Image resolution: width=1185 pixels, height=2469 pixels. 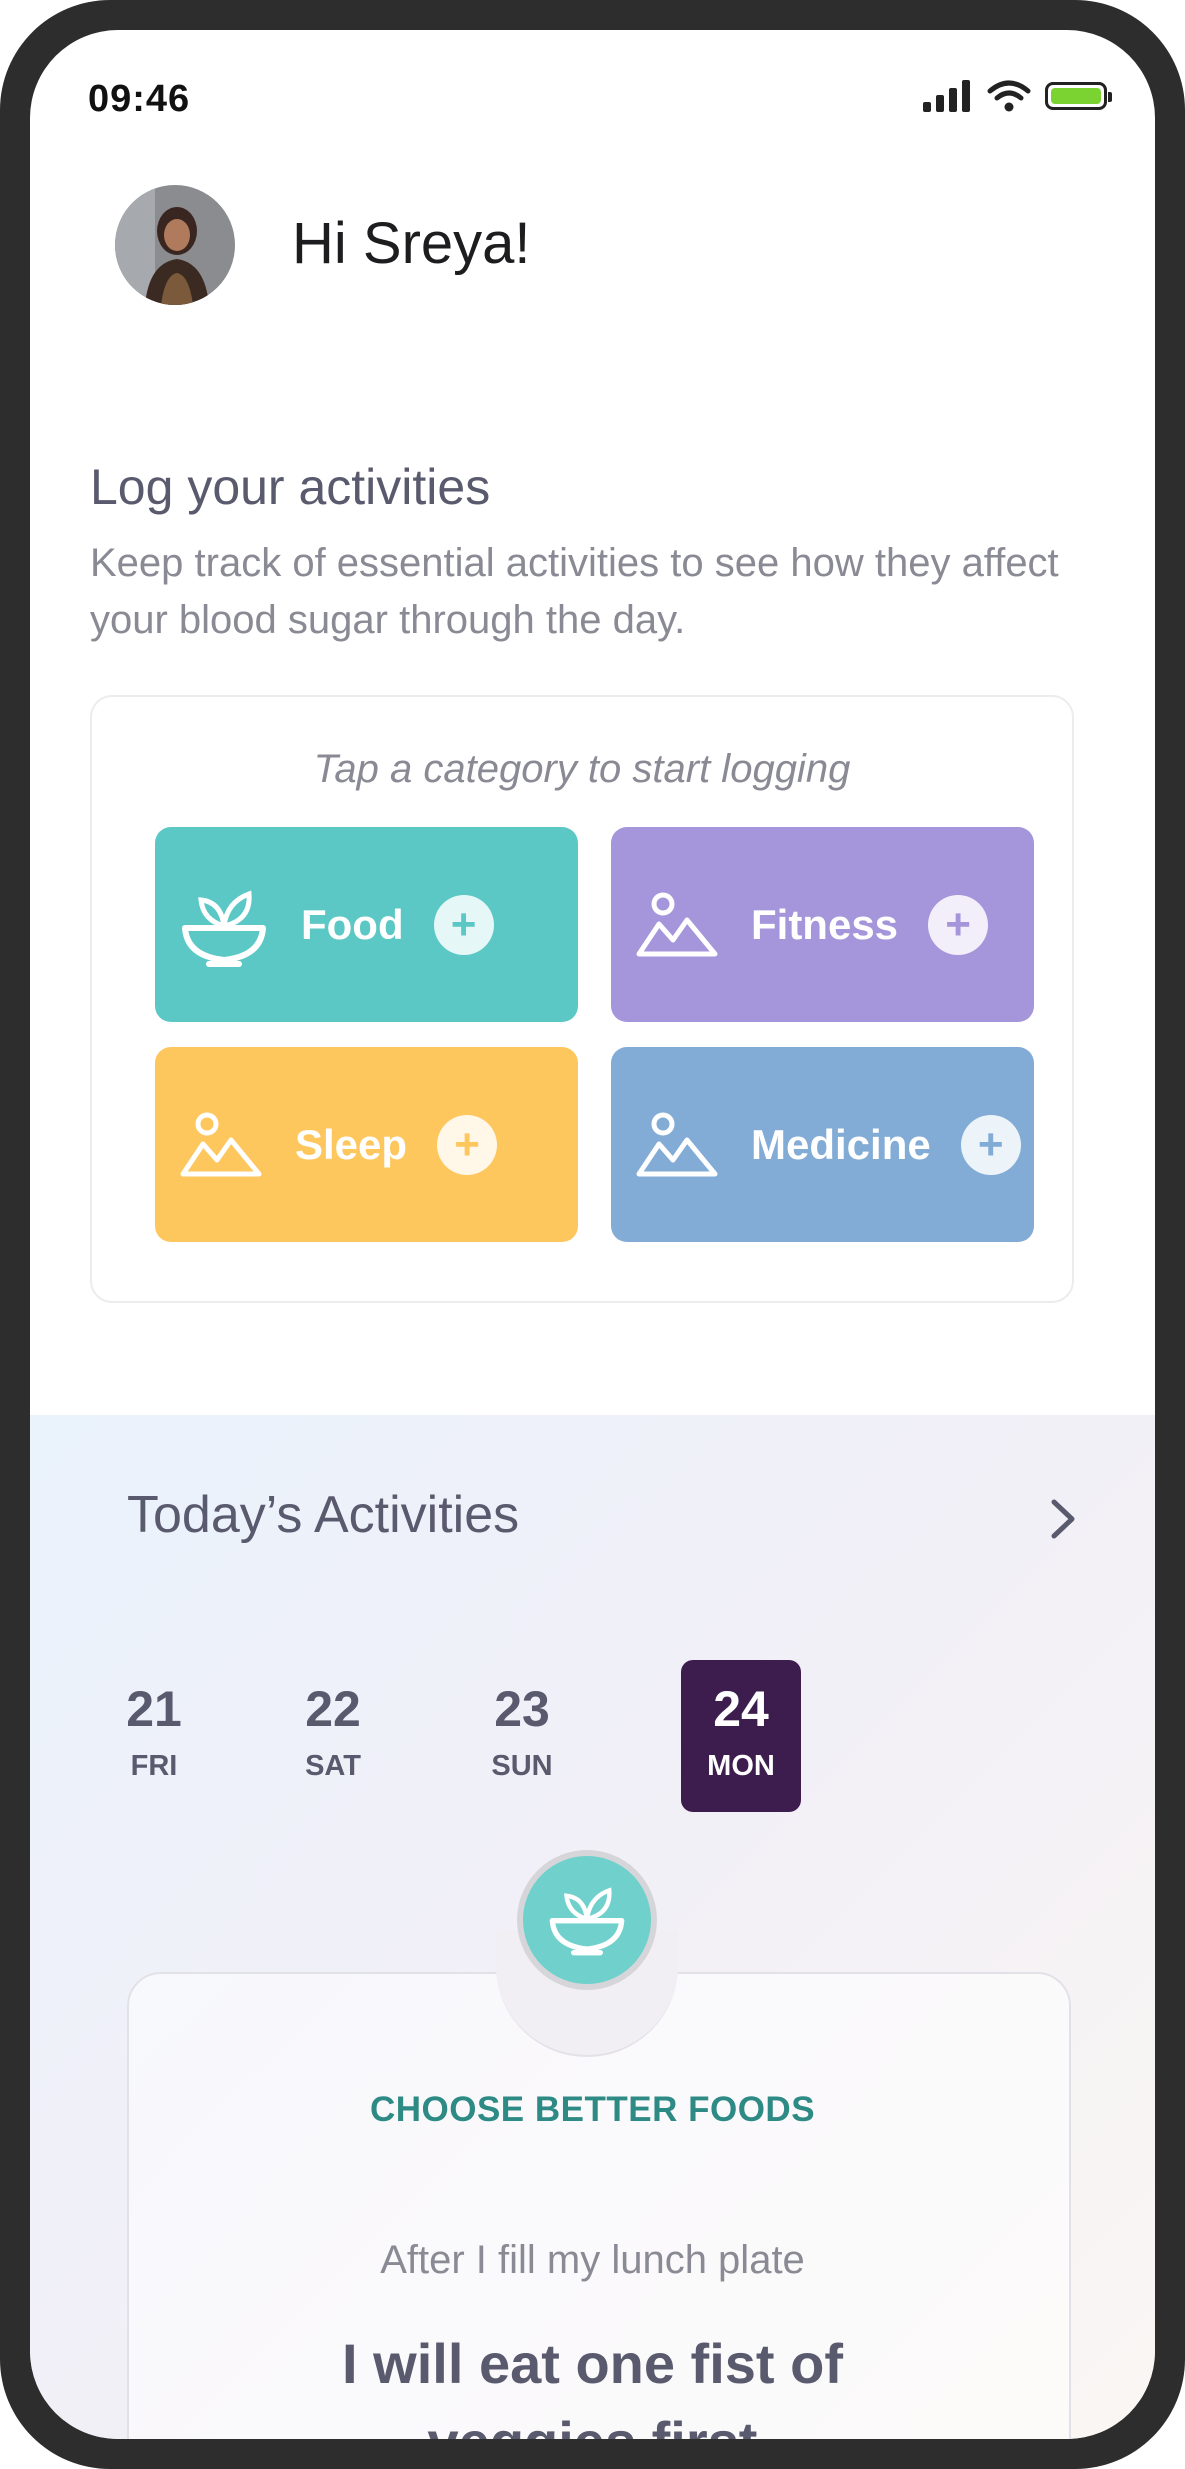 What do you see at coordinates (592, 2385) in the screenshot?
I see `goal-text: I will eat one fist of veggies first` at bounding box center [592, 2385].